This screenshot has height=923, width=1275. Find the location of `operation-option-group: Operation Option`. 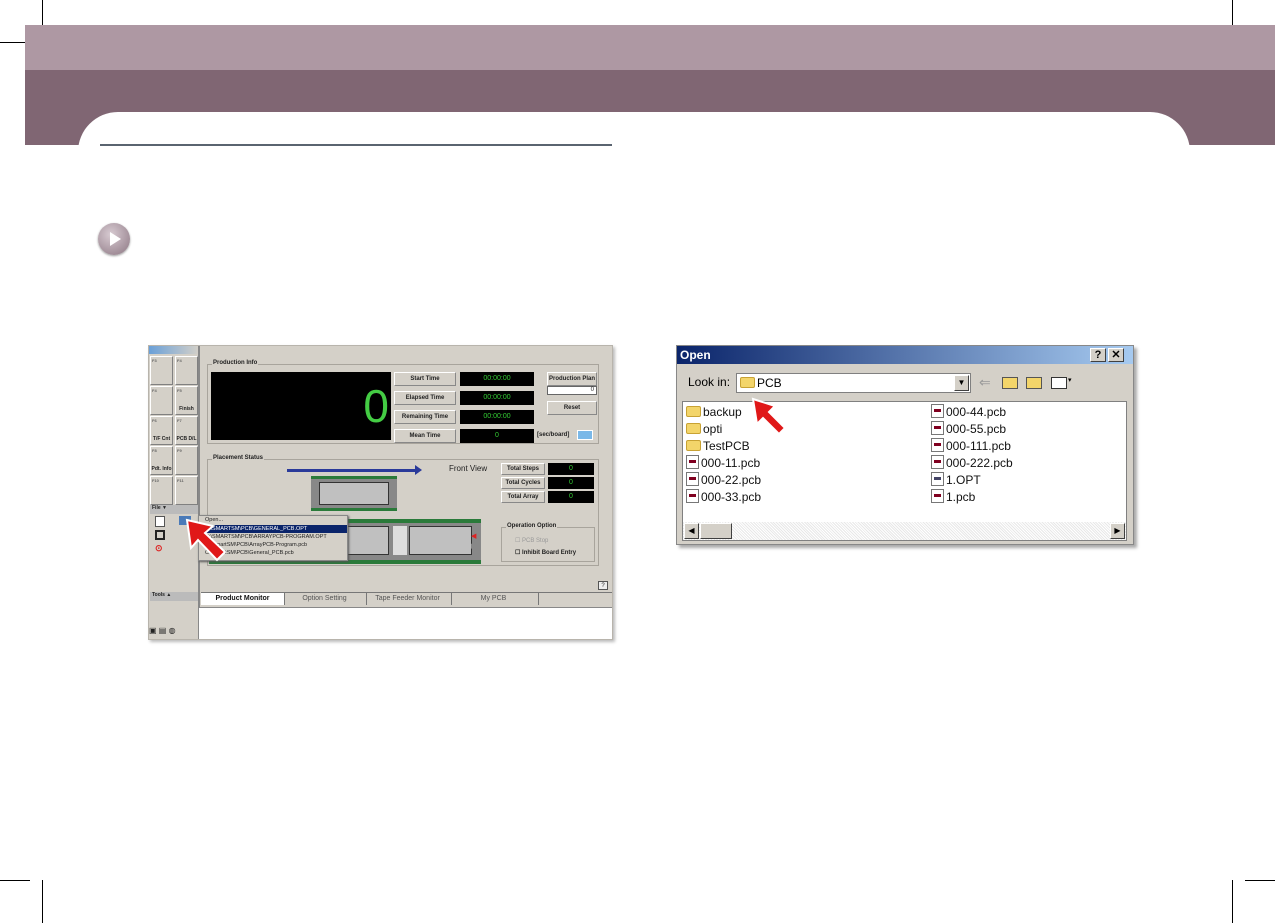

operation-option-group: Operation Option is located at coordinates (548, 542).